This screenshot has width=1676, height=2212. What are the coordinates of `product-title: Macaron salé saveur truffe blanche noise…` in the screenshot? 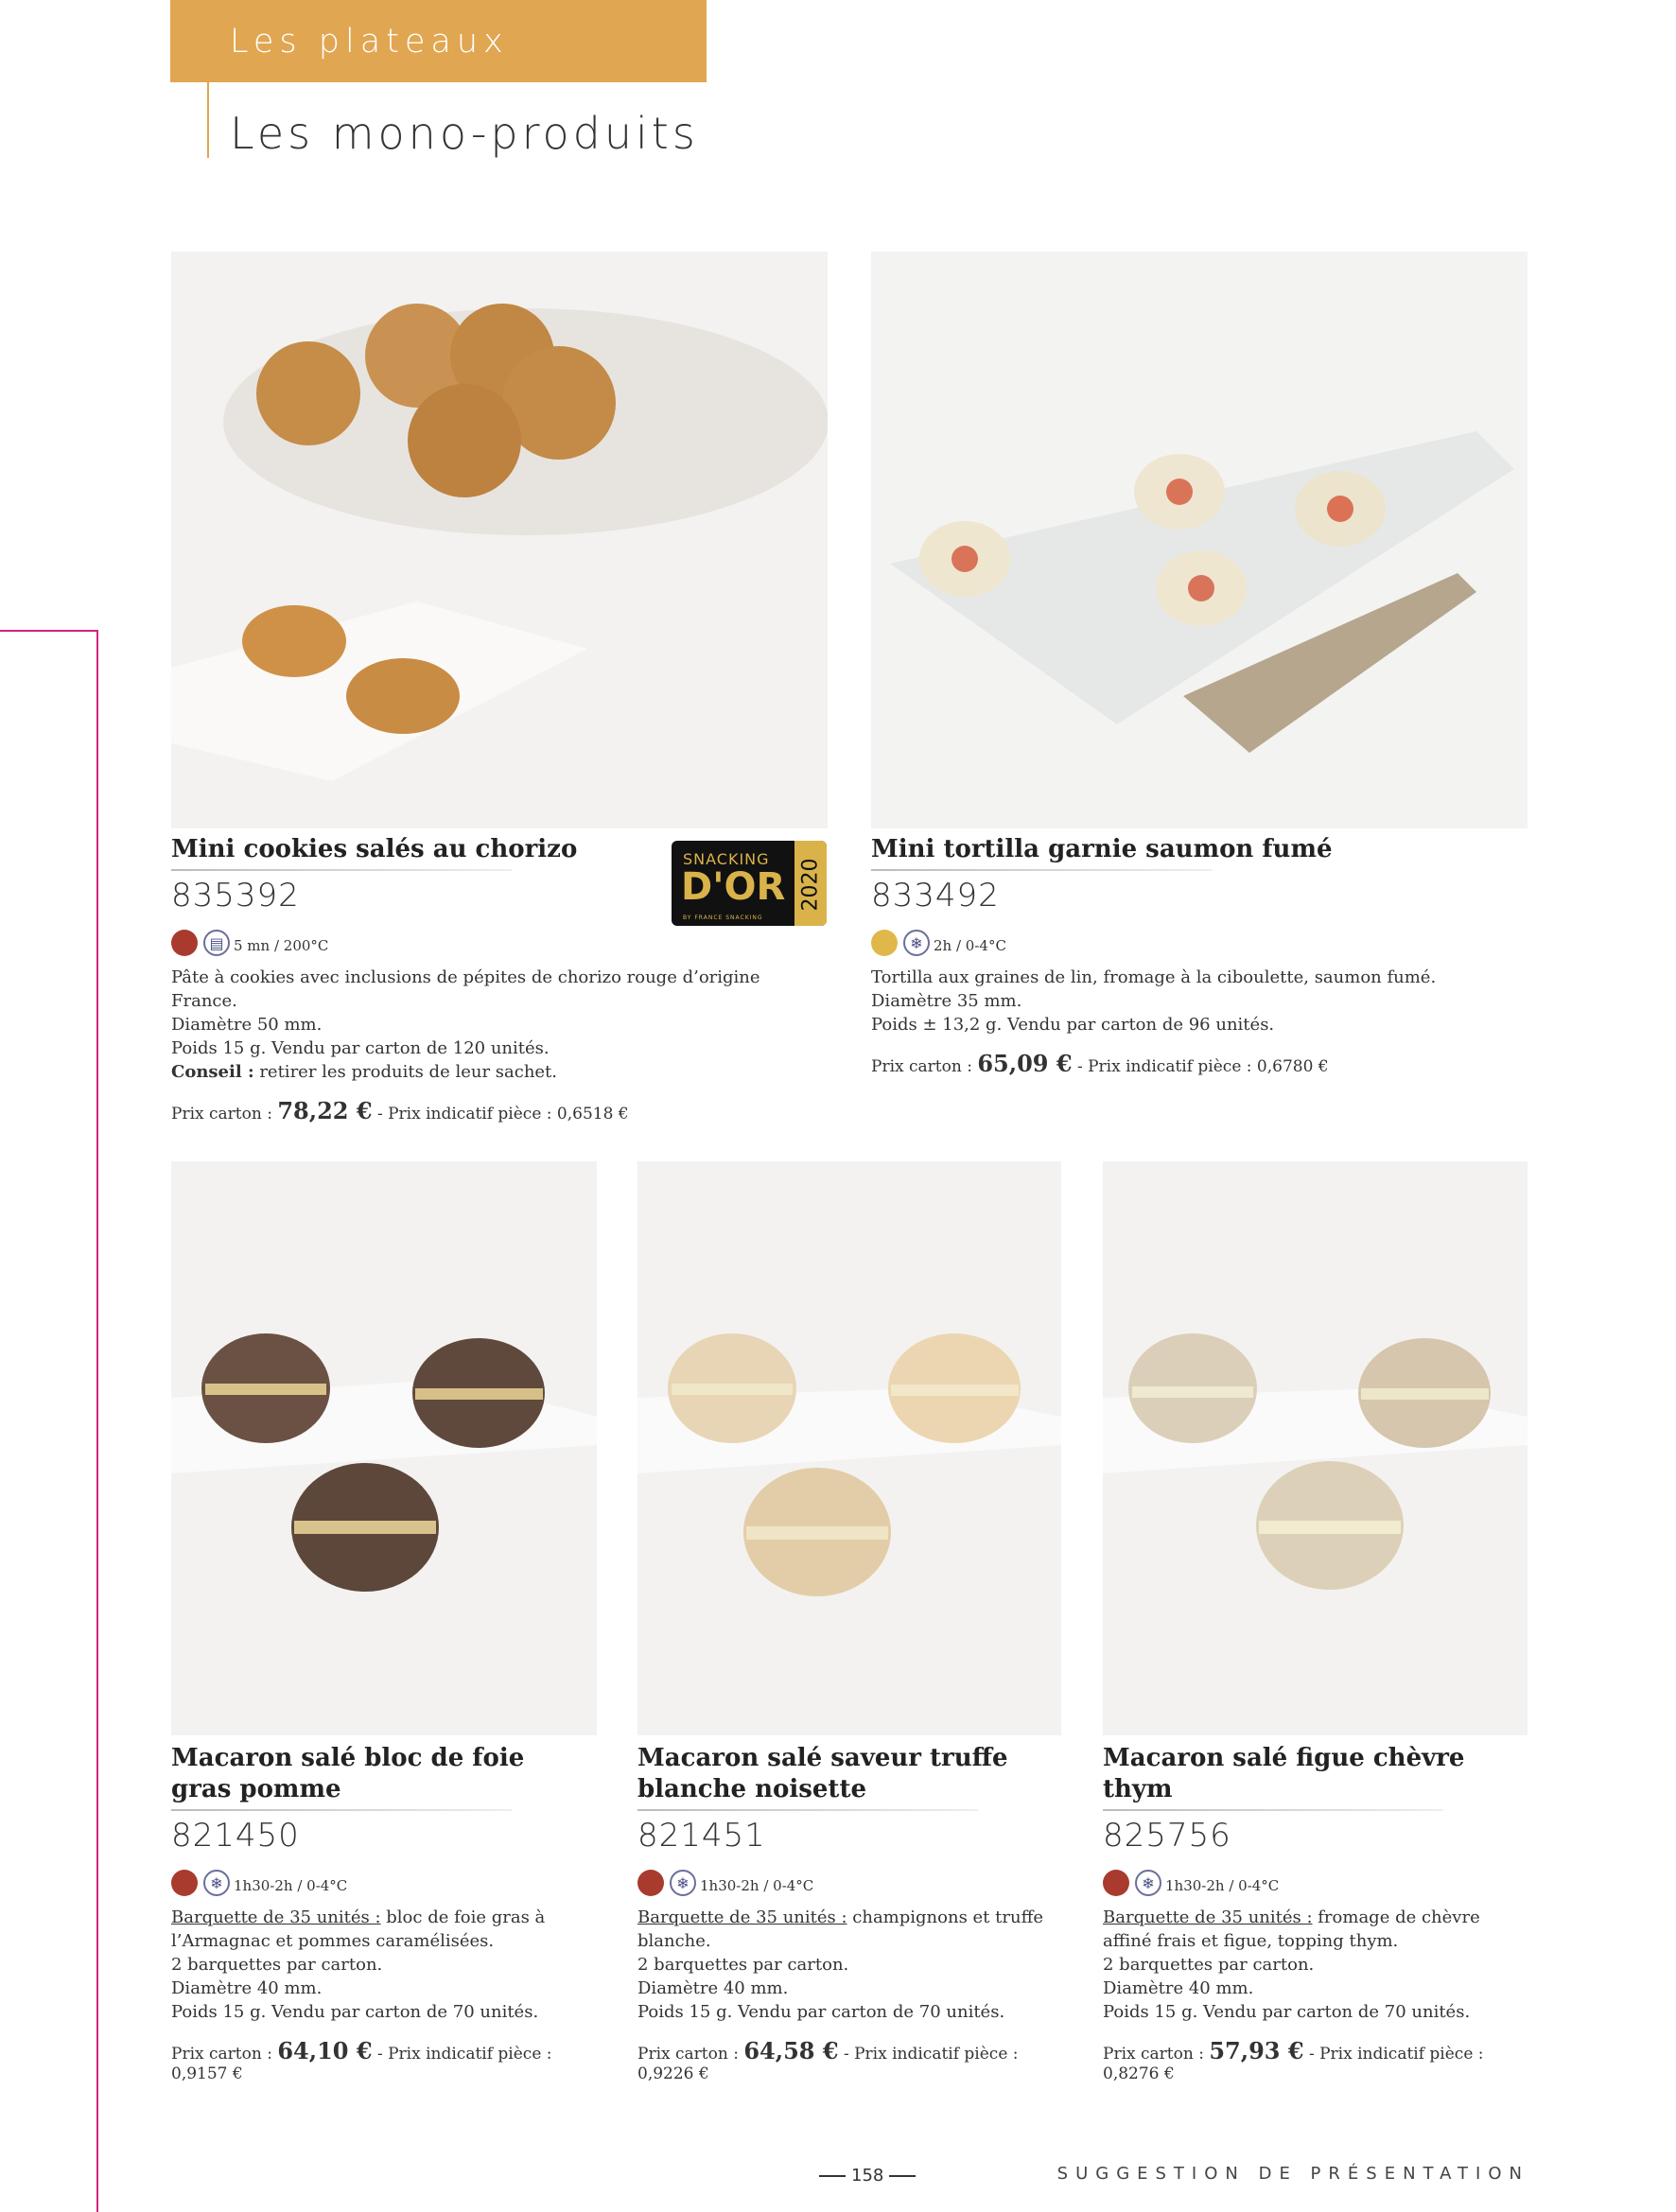 It's located at (822, 1773).